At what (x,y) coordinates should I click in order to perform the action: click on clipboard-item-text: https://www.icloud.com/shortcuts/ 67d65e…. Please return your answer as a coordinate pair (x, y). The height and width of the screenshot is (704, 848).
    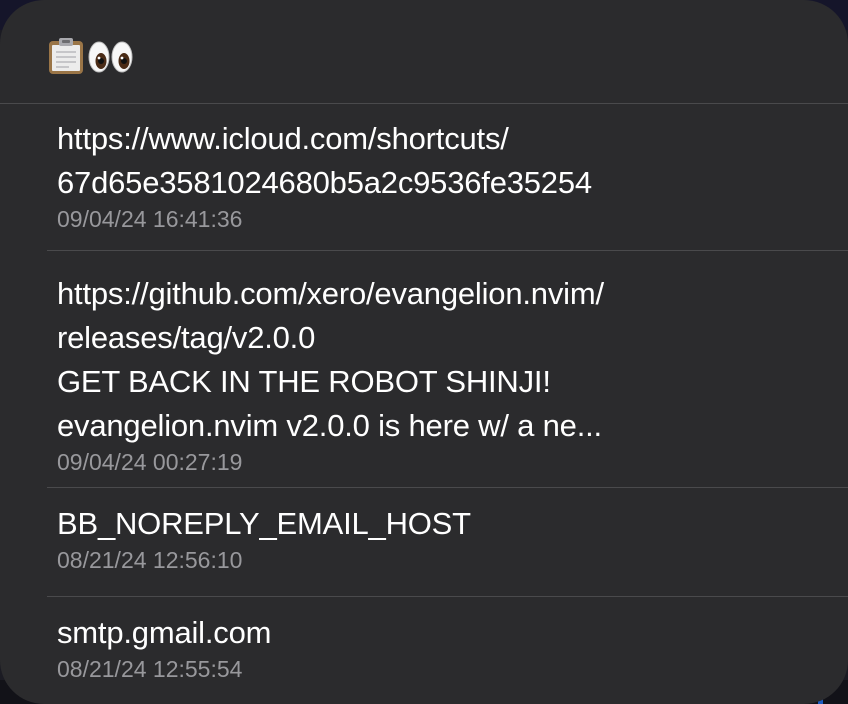
    Looking at the image, I should click on (324, 160).